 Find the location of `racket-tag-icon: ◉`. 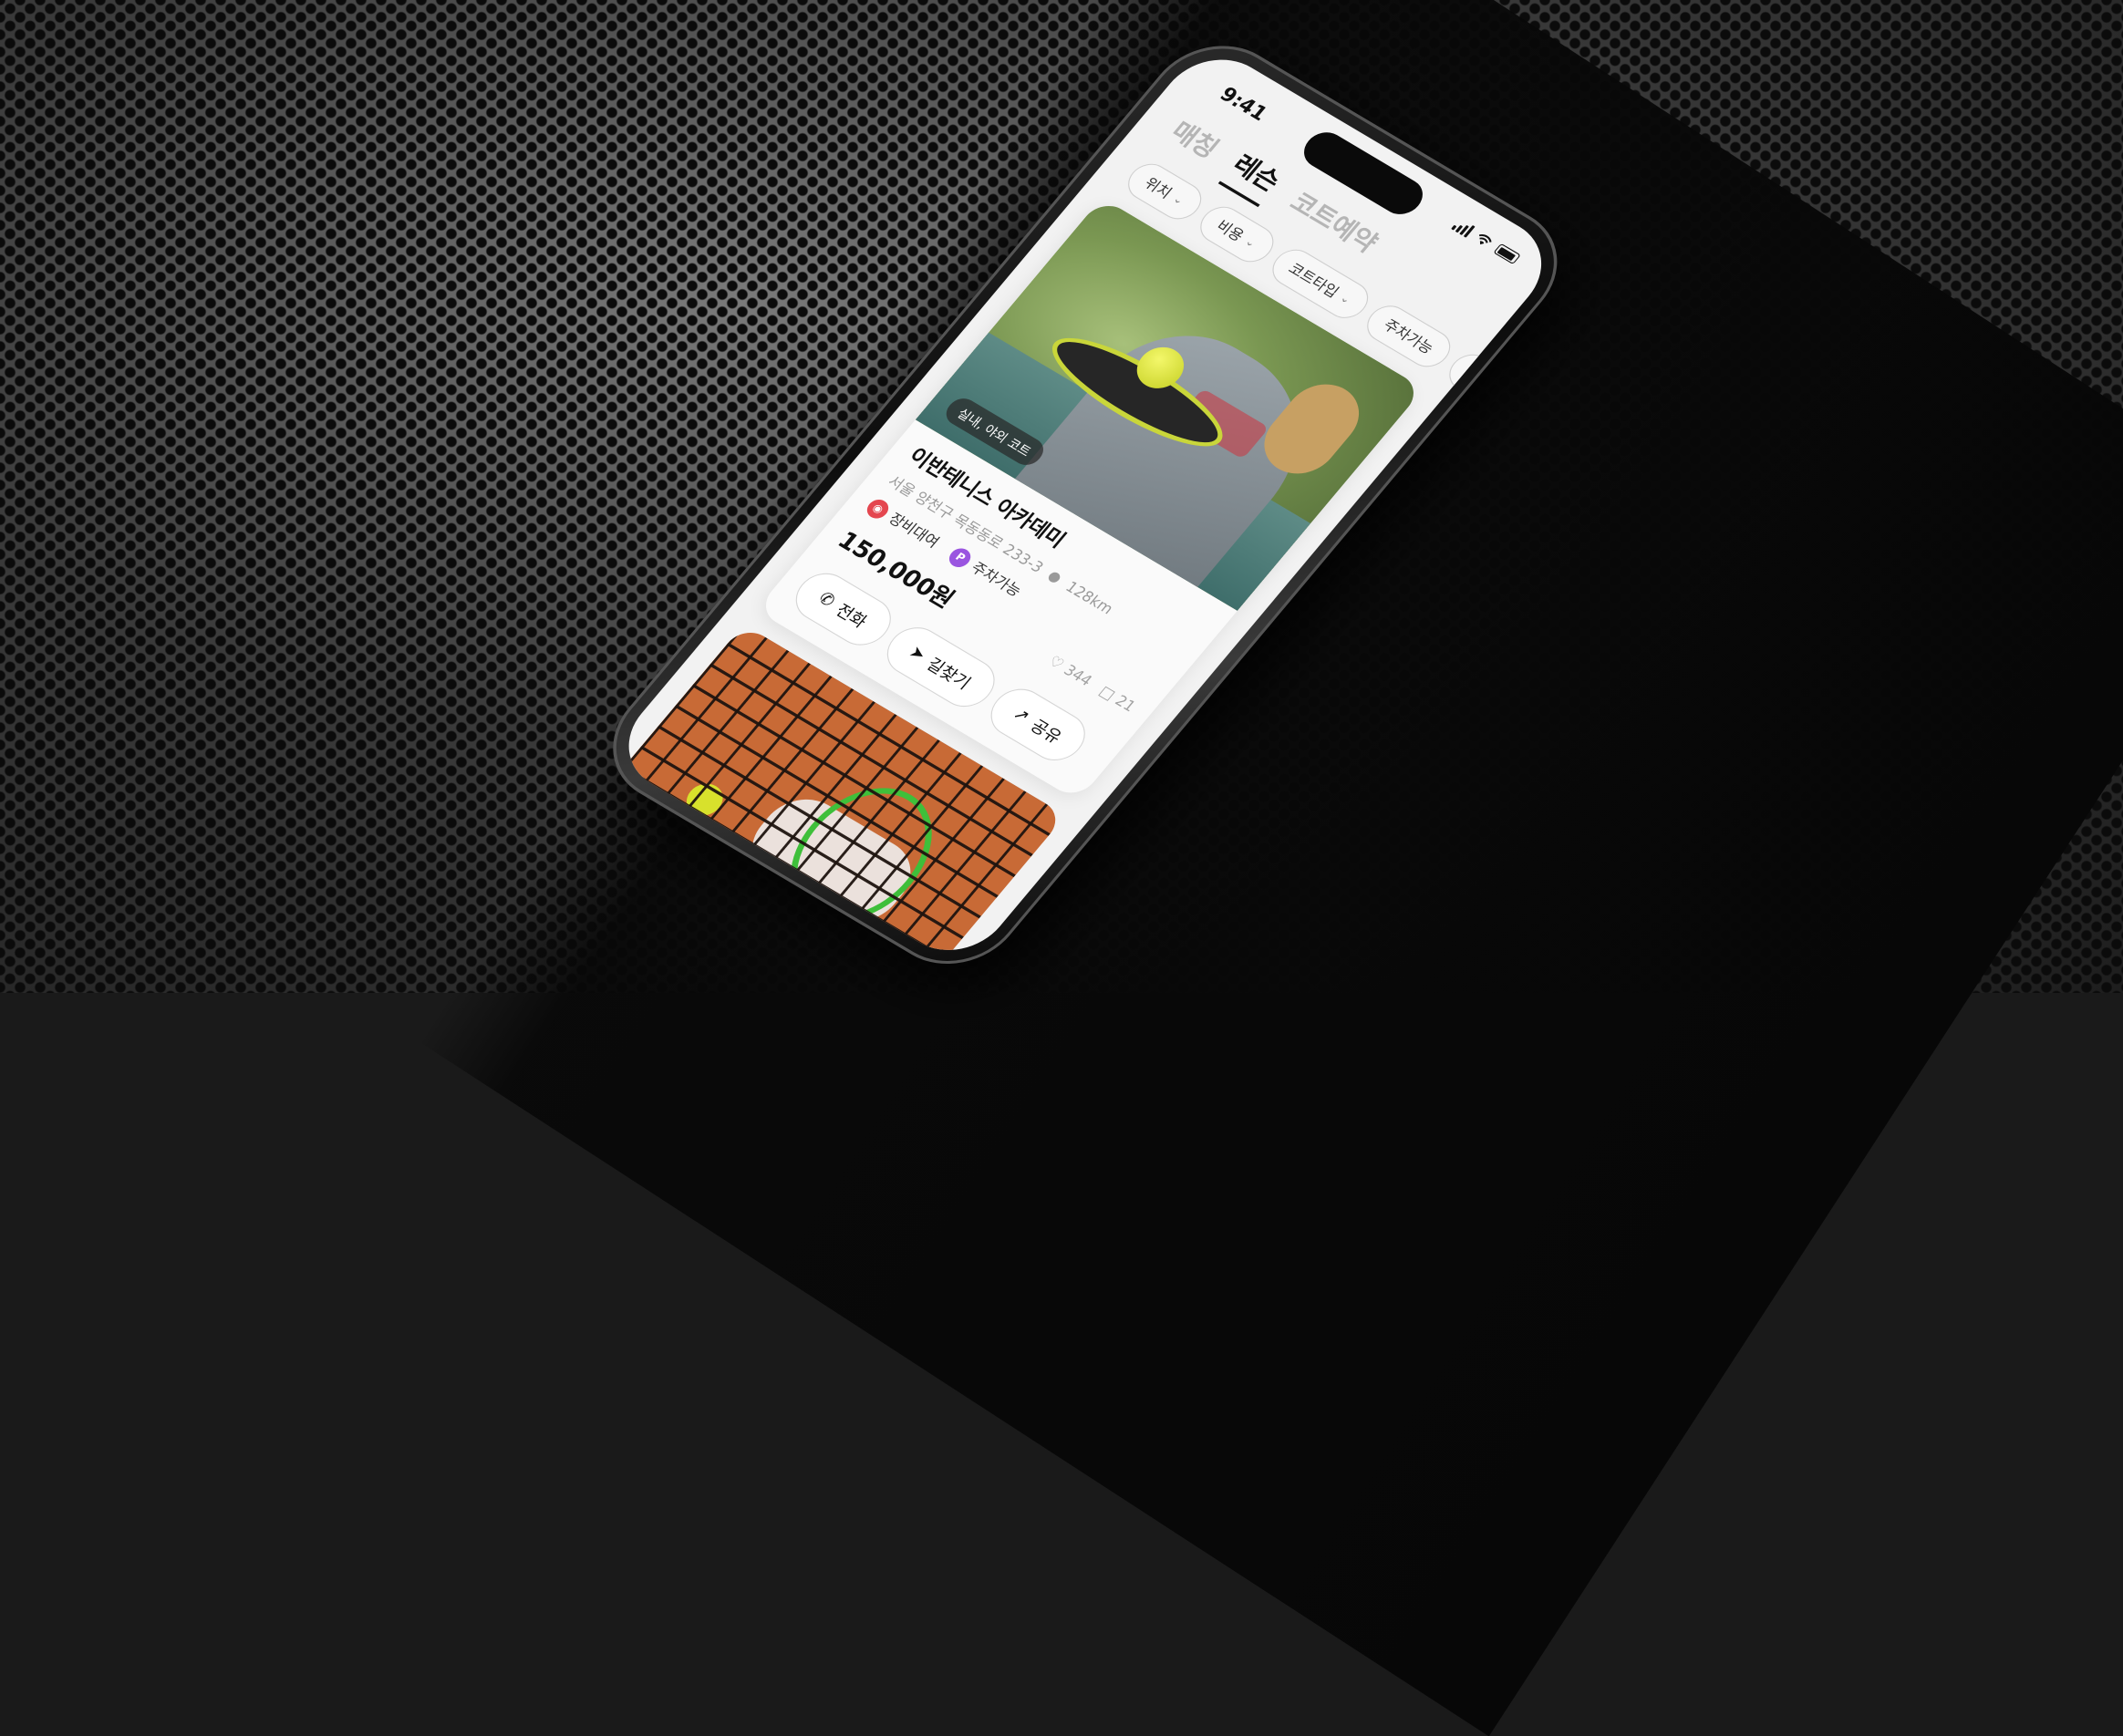

racket-tag-icon: ◉ is located at coordinates (878, 508).